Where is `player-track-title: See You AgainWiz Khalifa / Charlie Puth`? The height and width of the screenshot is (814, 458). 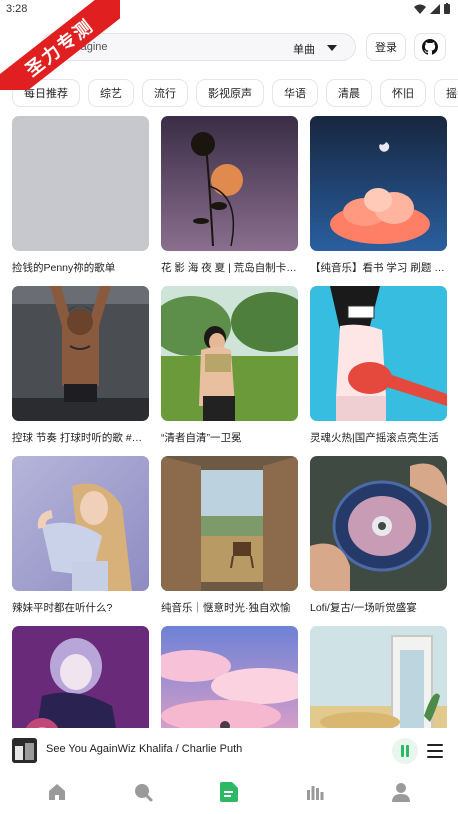 player-track-title: See You AgainWiz Khalifa / Charlie Puth is located at coordinates (144, 749).